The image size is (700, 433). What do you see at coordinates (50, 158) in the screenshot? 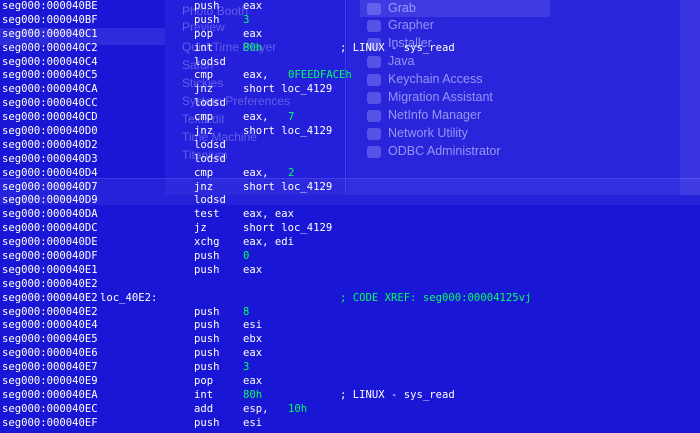
I see `address: seg000:000040D3` at bounding box center [50, 158].